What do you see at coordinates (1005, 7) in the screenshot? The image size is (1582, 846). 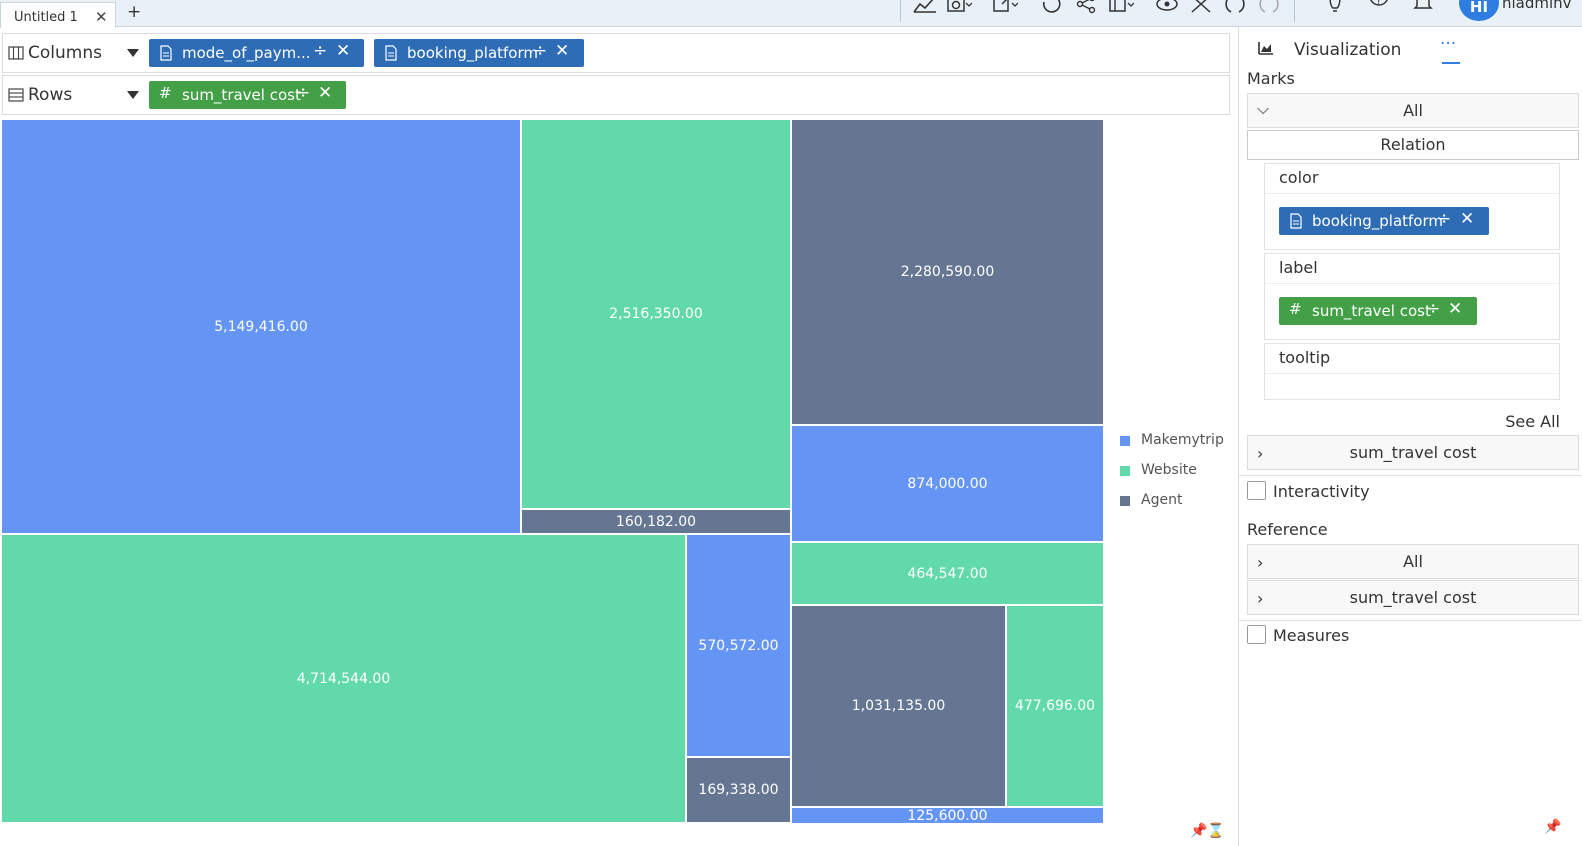 I see `export-icon` at bounding box center [1005, 7].